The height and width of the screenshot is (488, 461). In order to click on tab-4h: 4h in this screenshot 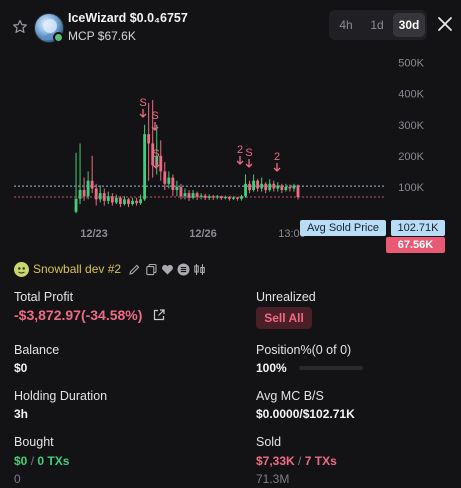, I will do `click(346, 25)`.